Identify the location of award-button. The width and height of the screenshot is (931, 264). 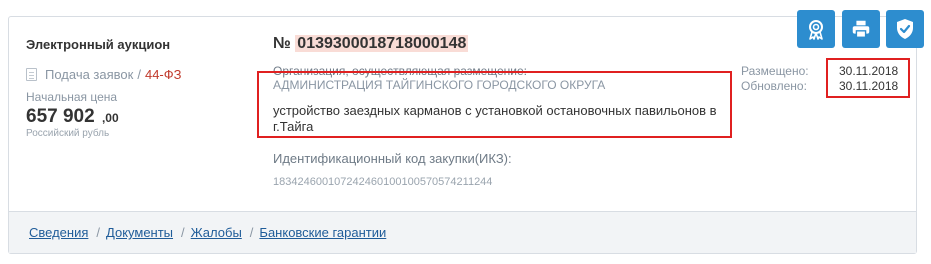
(816, 29).